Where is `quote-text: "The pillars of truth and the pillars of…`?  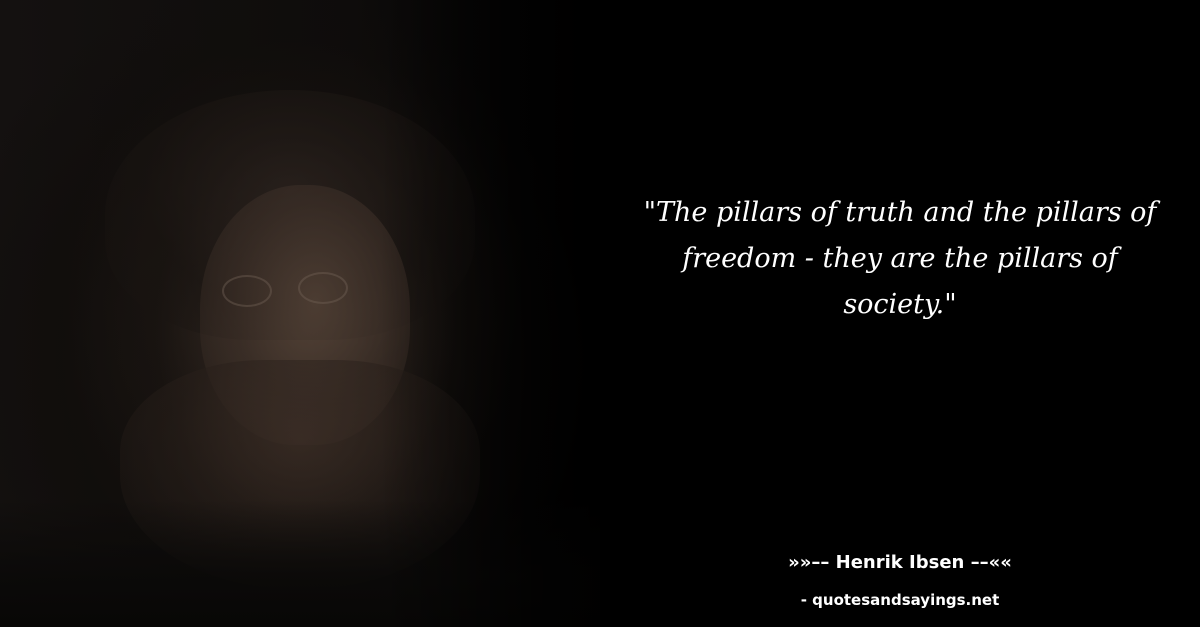
quote-text: "The pillars of truth and the pillars of… is located at coordinates (900, 258).